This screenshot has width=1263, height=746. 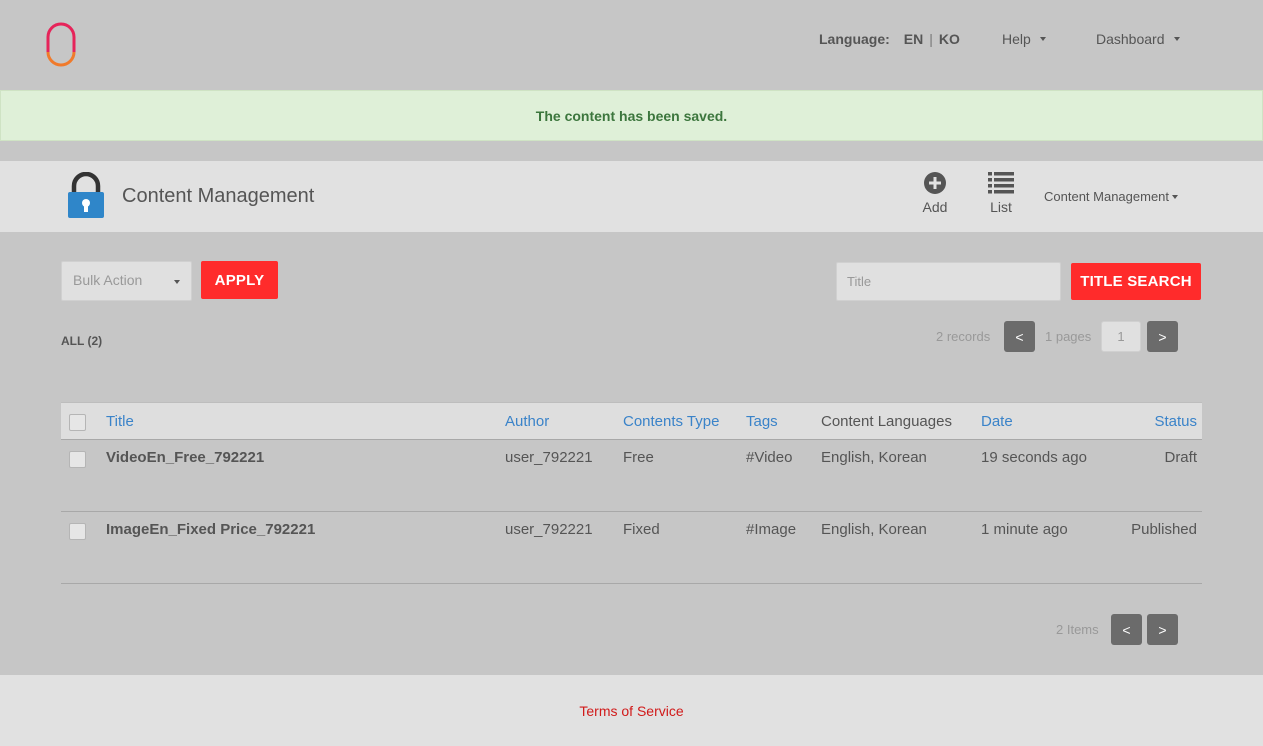 I want to click on help-label: Help, so click(x=1016, y=39).